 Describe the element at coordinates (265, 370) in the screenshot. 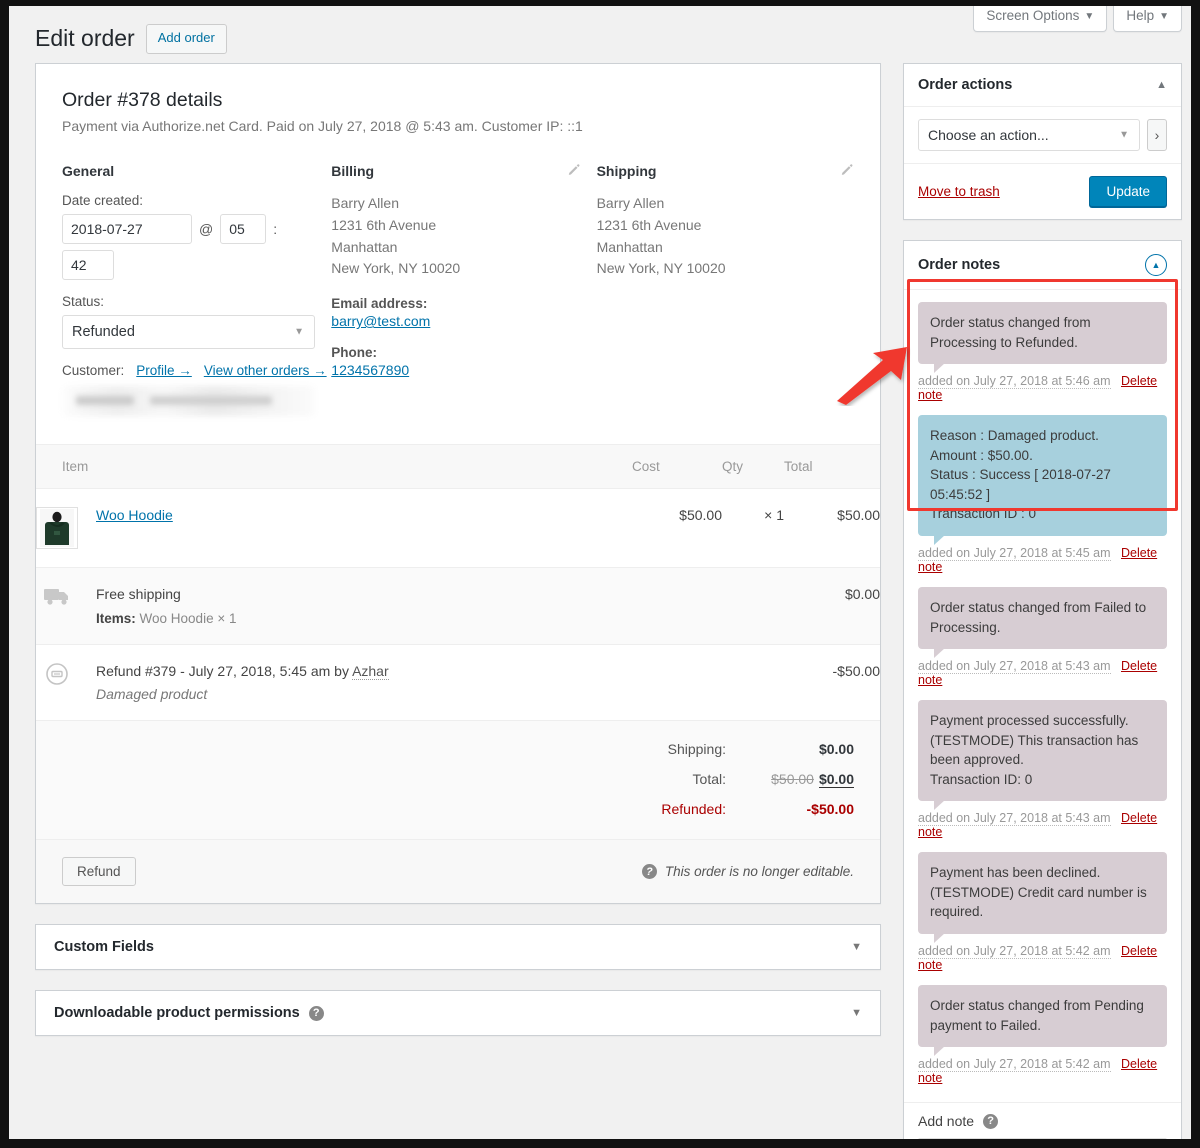

I see `customer-other-orders-link: View other orders →` at that location.